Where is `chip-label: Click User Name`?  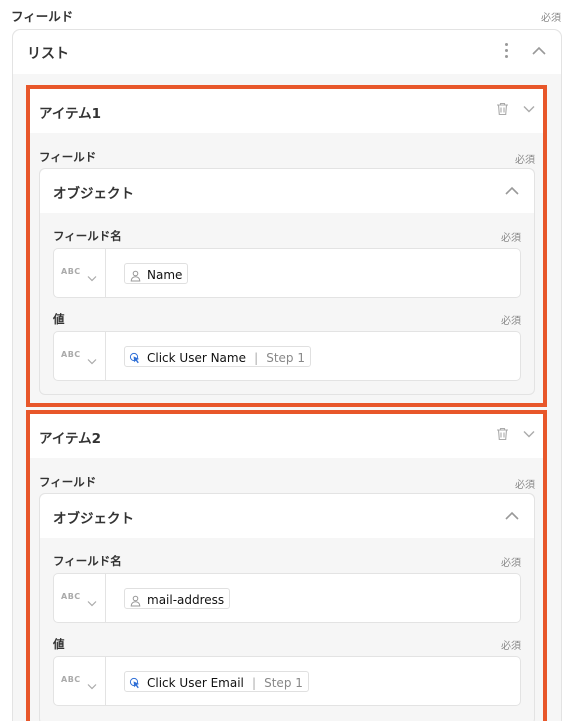
chip-label: Click User Name is located at coordinates (196, 358).